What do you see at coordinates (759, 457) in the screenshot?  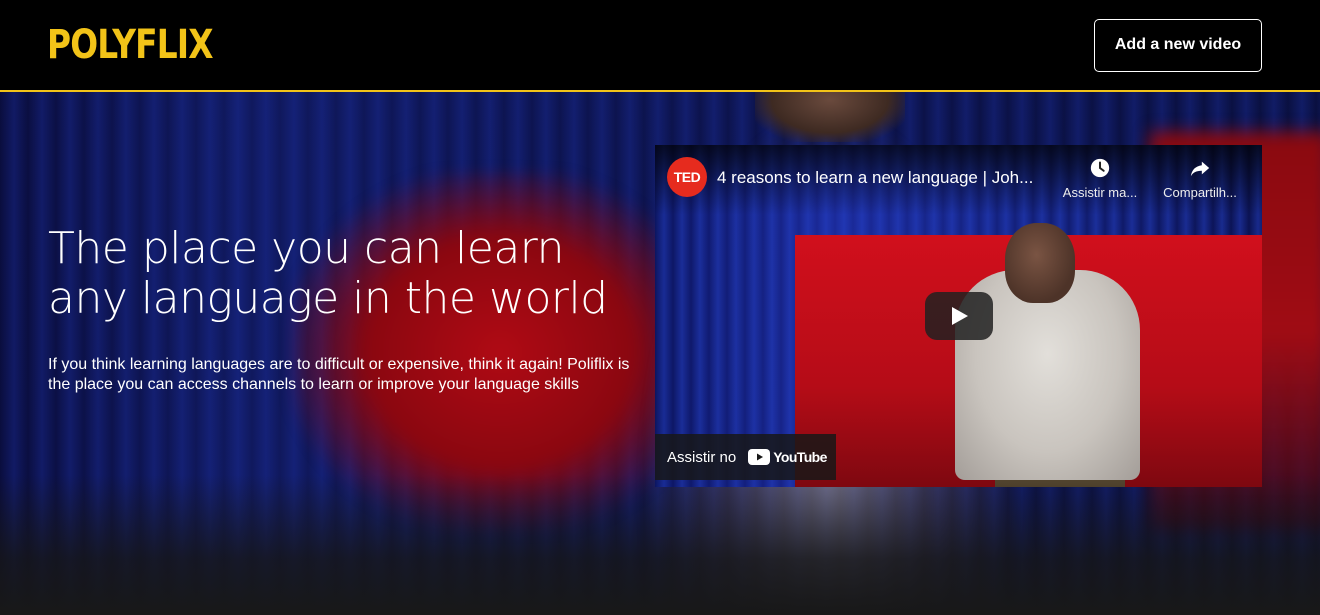 I see `youtube-play-icon` at bounding box center [759, 457].